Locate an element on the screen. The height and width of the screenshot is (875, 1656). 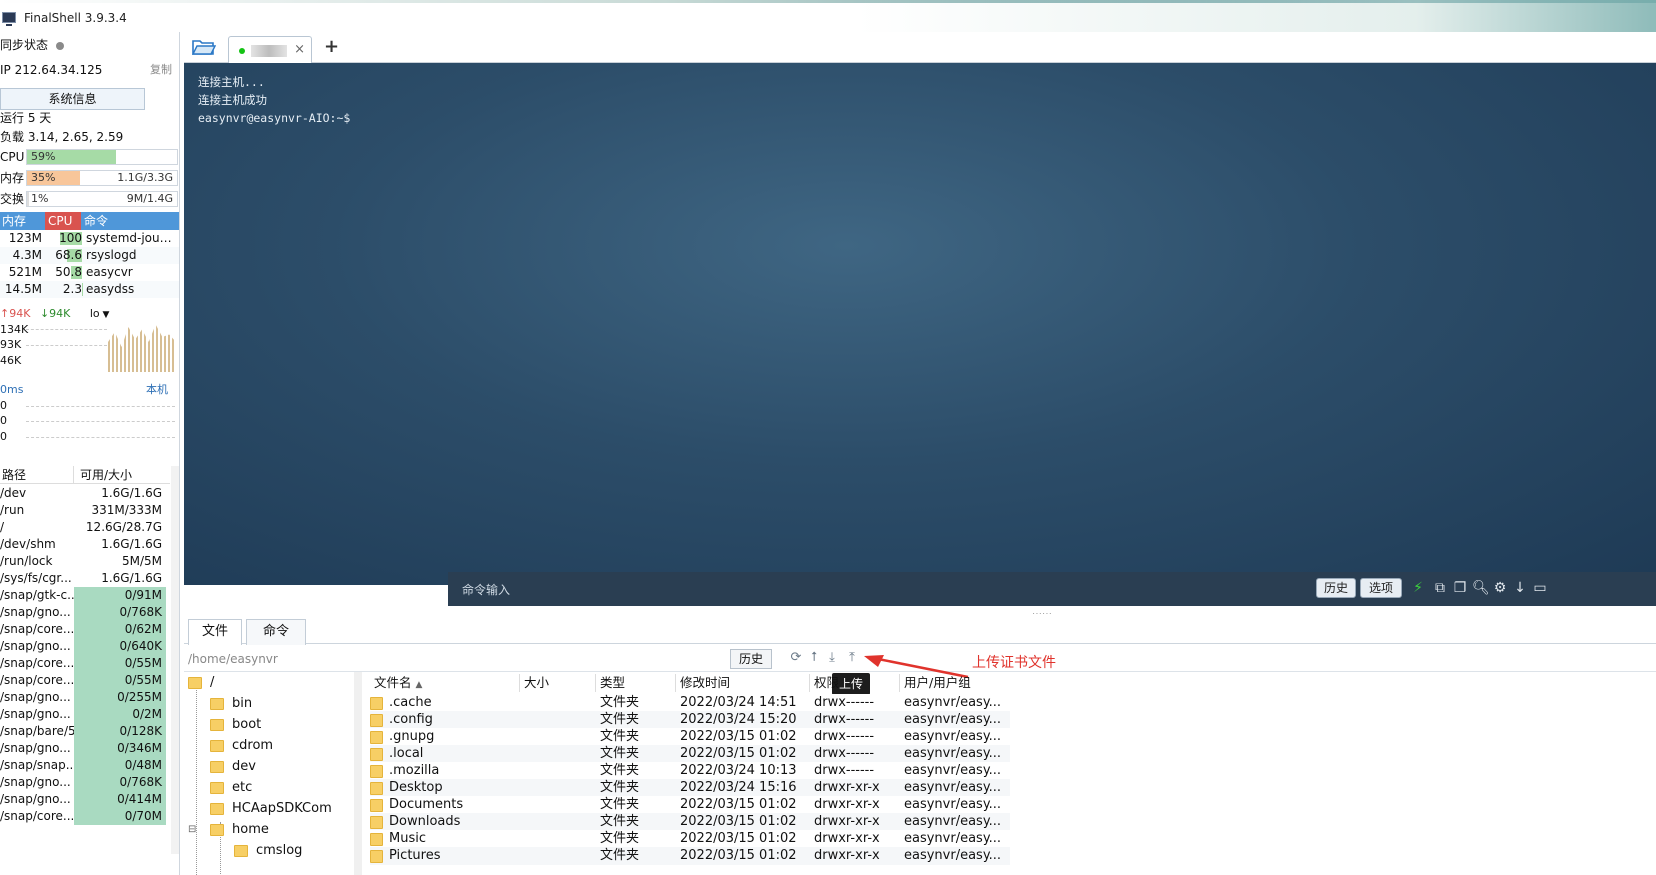
fs-size: 0/346M is located at coordinates (120, 748).